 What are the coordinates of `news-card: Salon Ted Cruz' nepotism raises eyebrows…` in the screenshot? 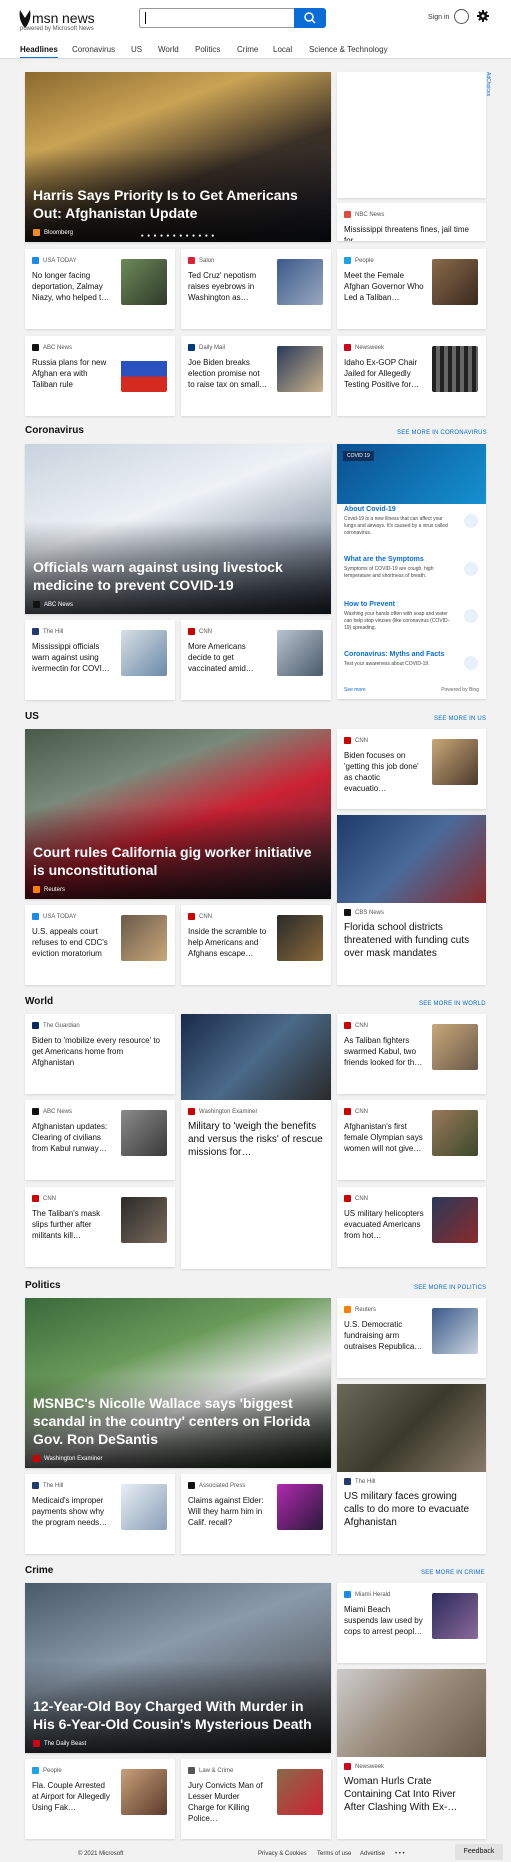 It's located at (256, 289).